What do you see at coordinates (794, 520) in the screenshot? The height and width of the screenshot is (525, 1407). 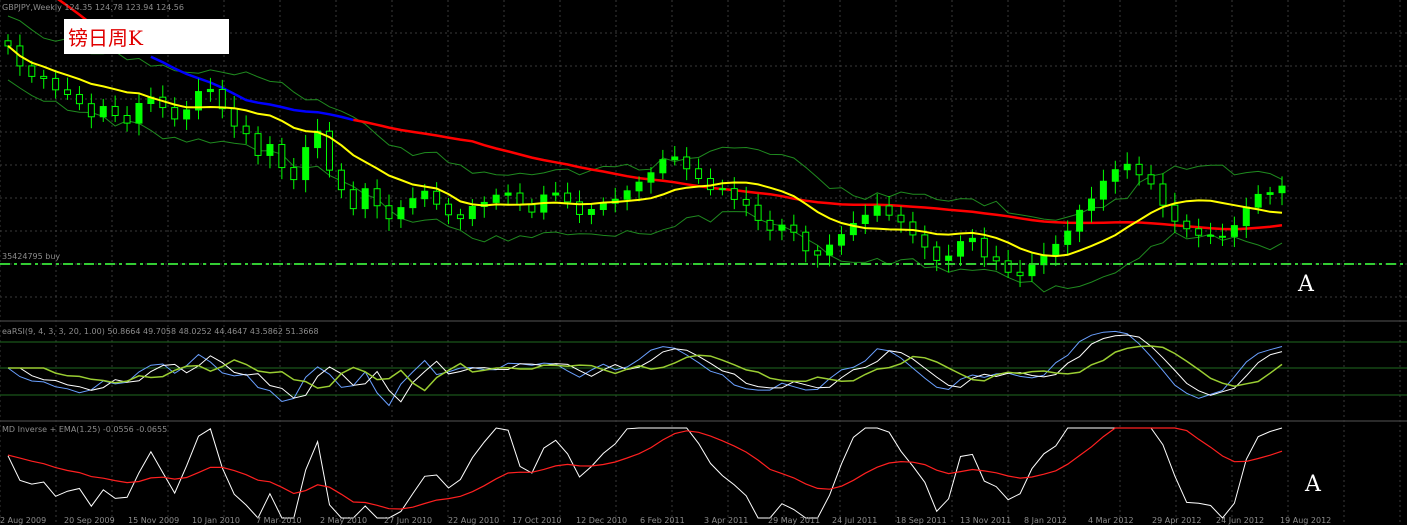 I see `x-tick-label: 29 May 2011` at bounding box center [794, 520].